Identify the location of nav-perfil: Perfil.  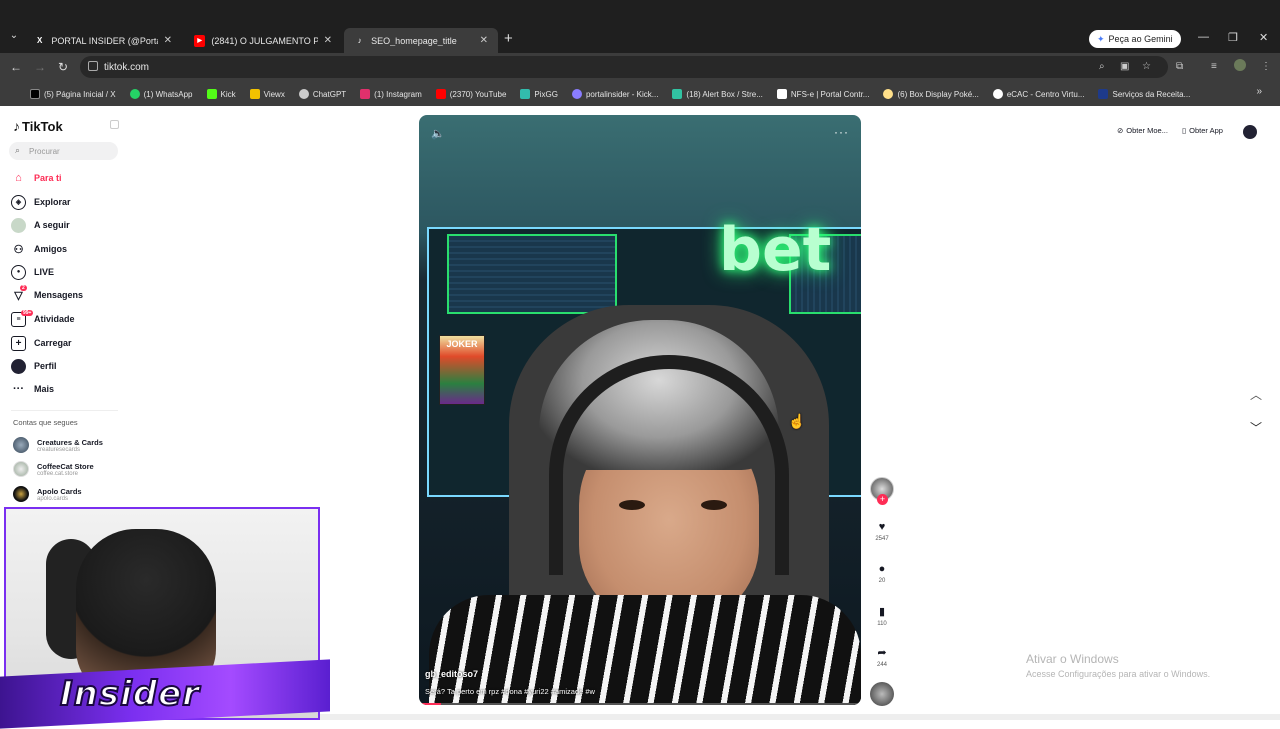
(34, 366).